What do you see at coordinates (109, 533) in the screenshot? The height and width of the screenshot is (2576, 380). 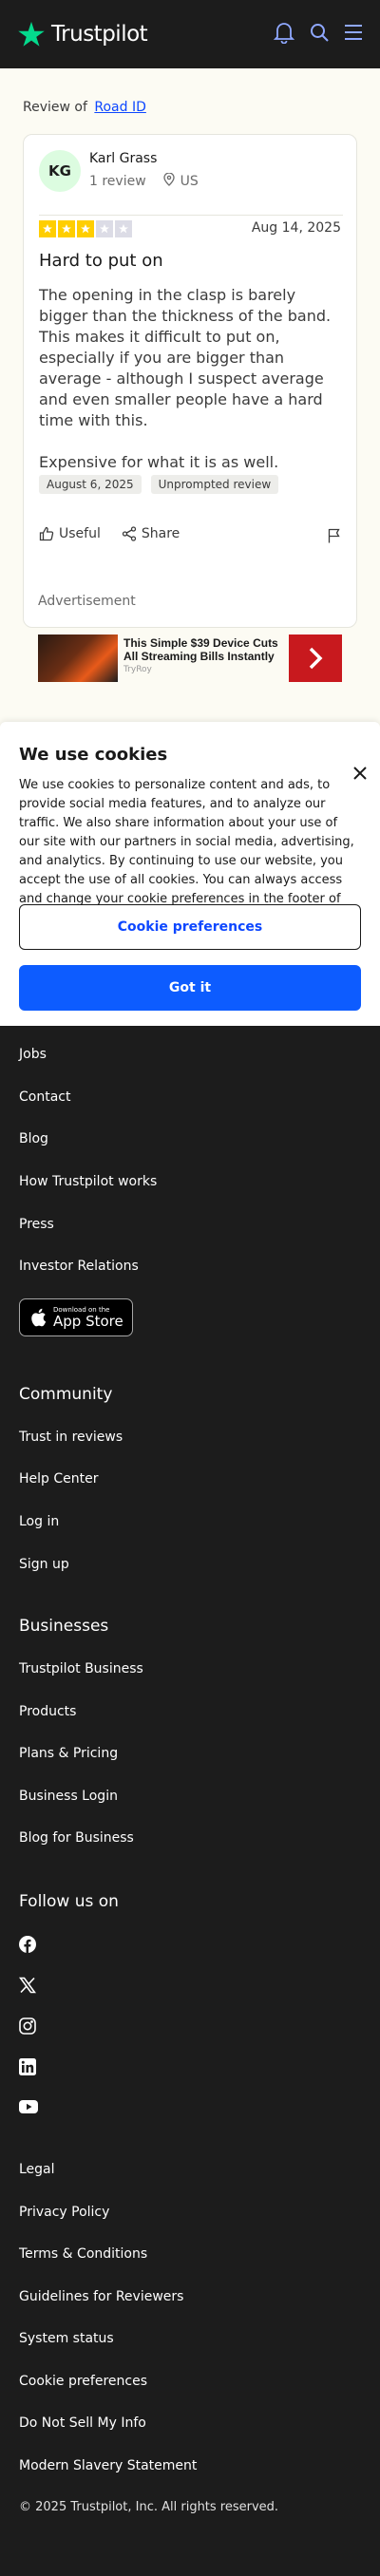 I see `review-actions: Useful Share` at bounding box center [109, 533].